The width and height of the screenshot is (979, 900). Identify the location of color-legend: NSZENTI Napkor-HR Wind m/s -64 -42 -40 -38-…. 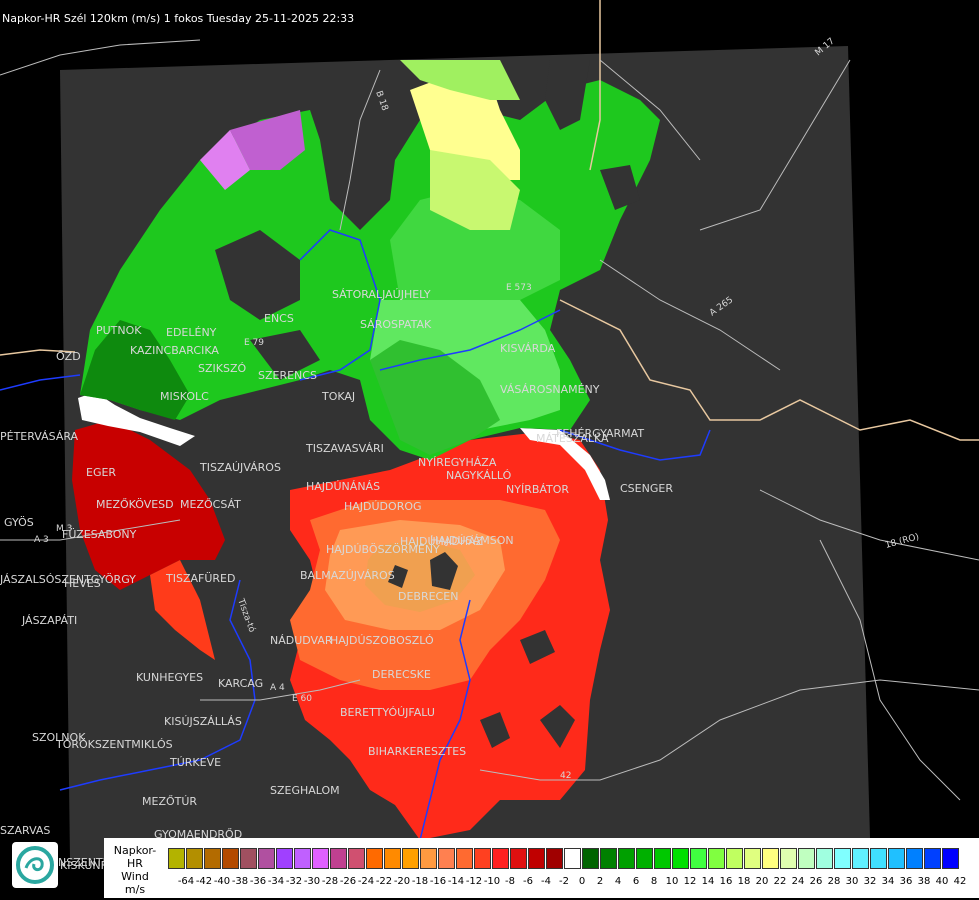
(493, 869).